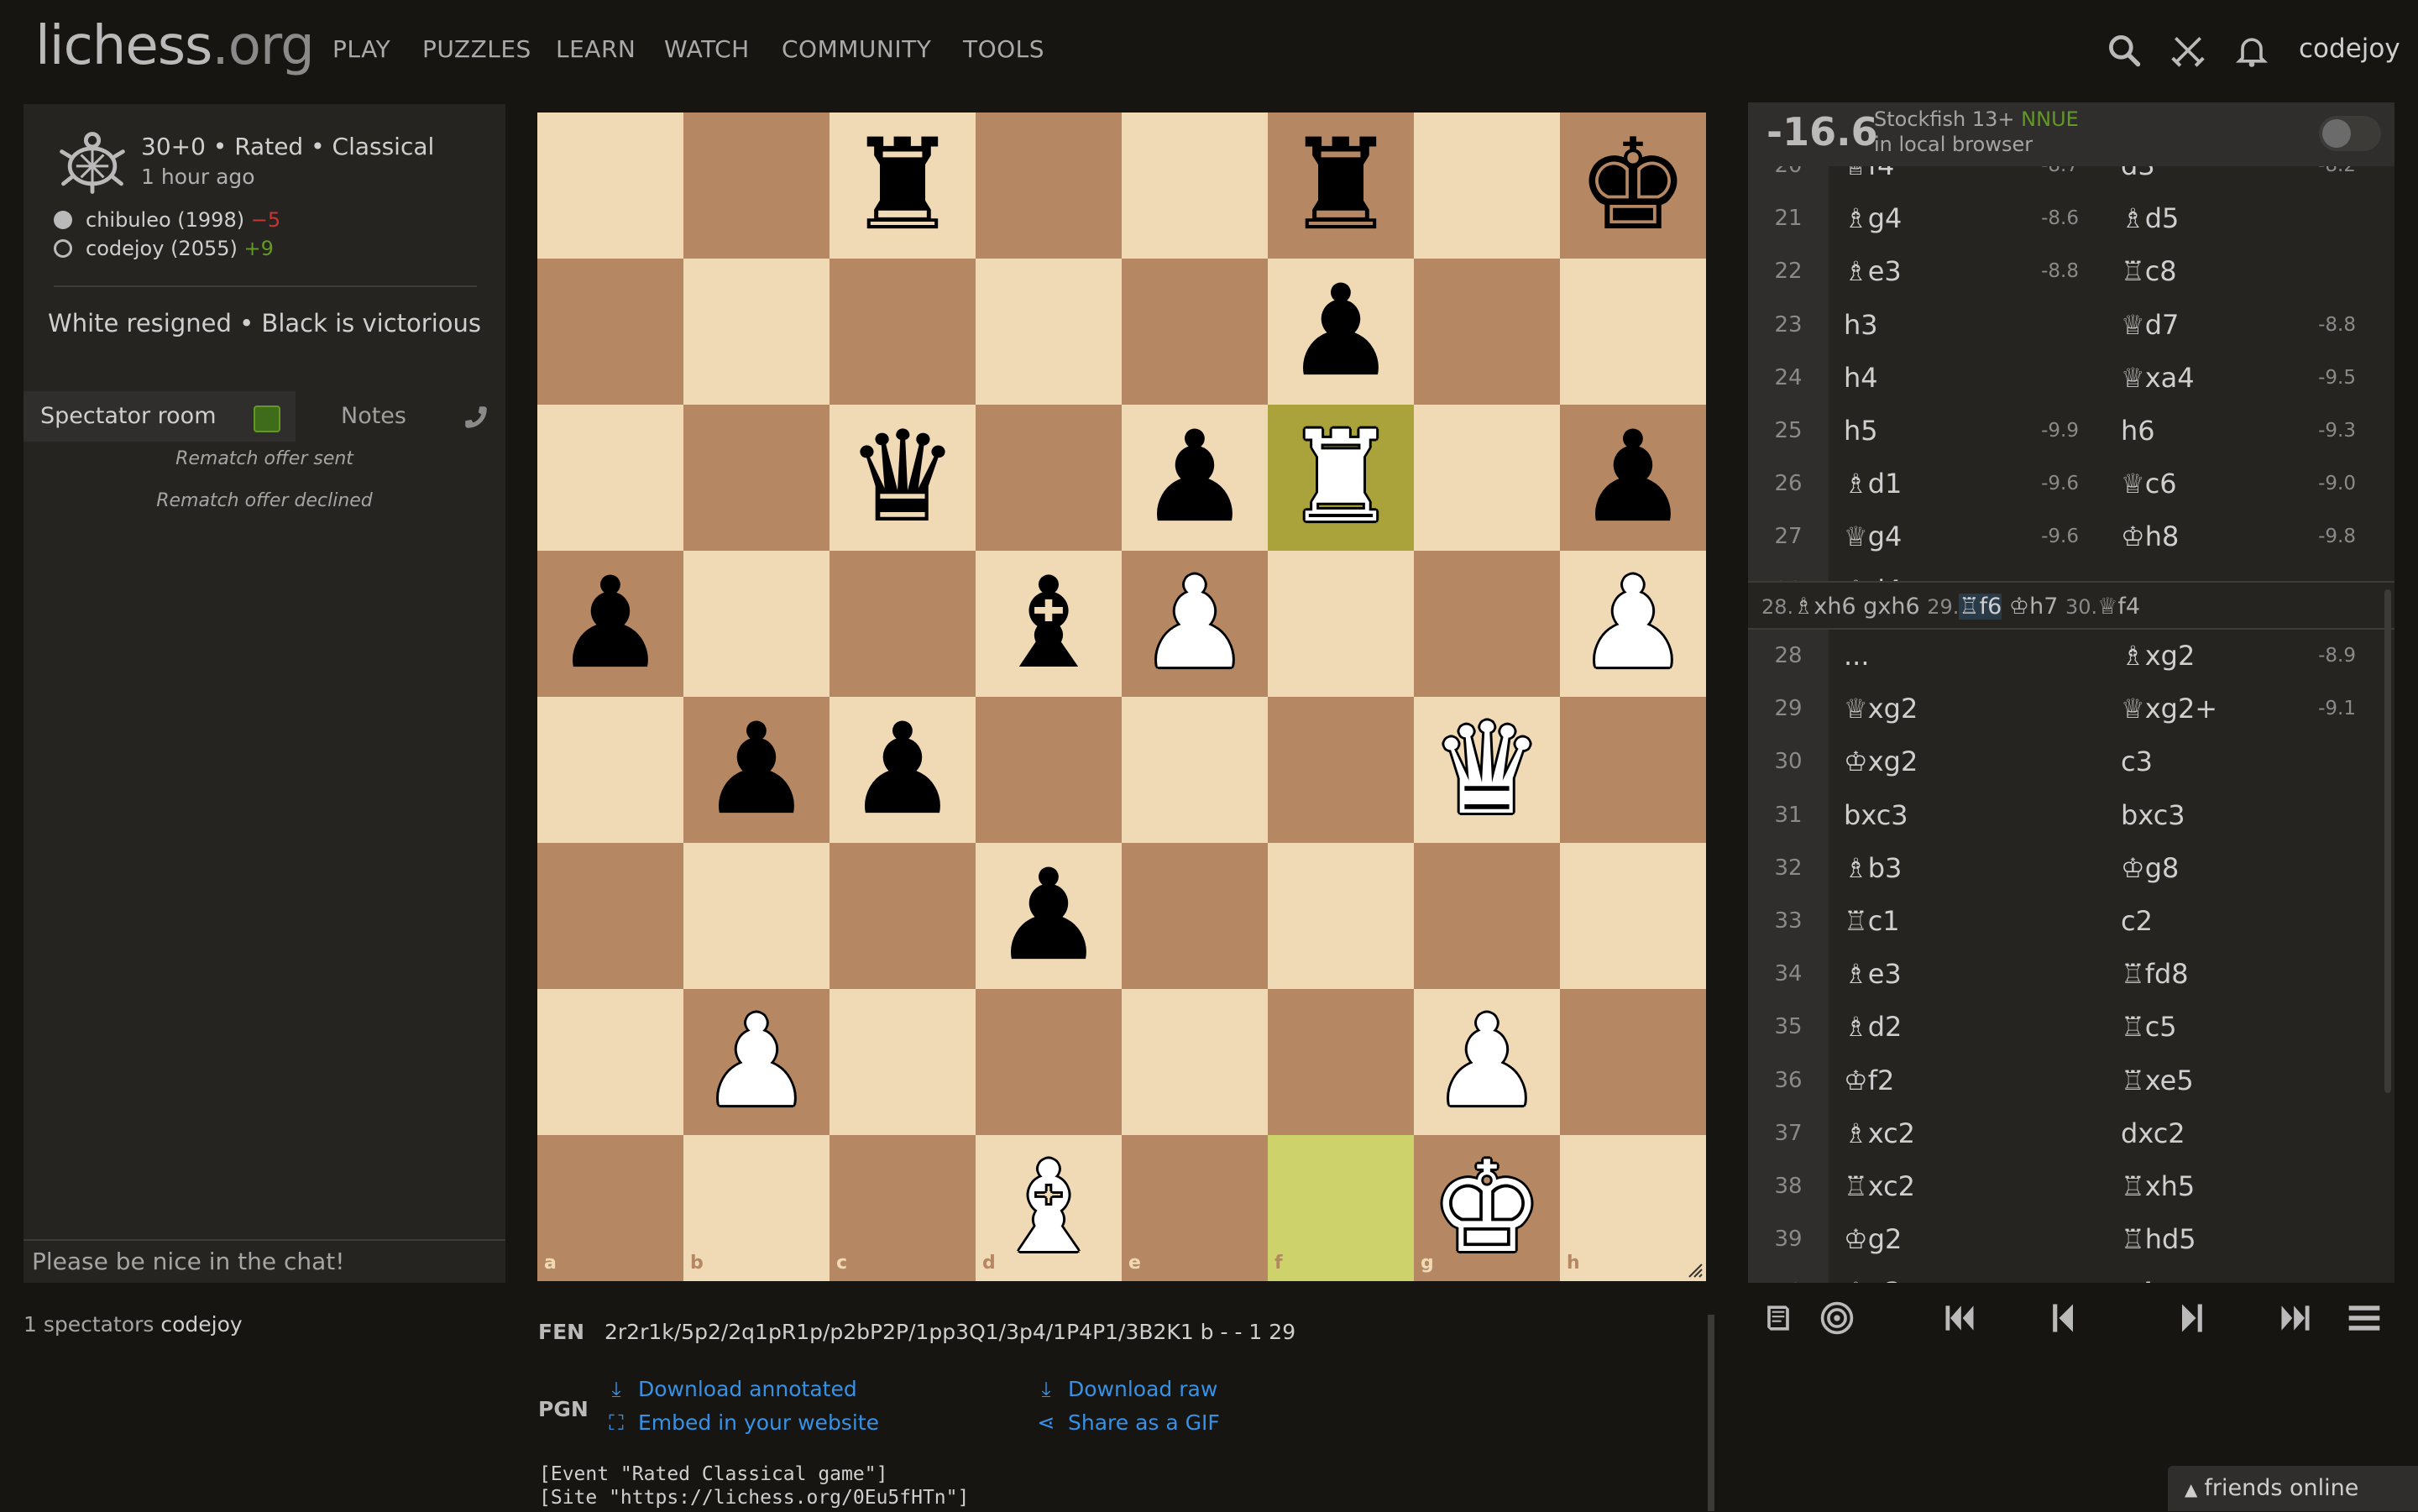 This screenshot has width=2418, height=1512. I want to click on black-move: c3, so click(2137, 761).